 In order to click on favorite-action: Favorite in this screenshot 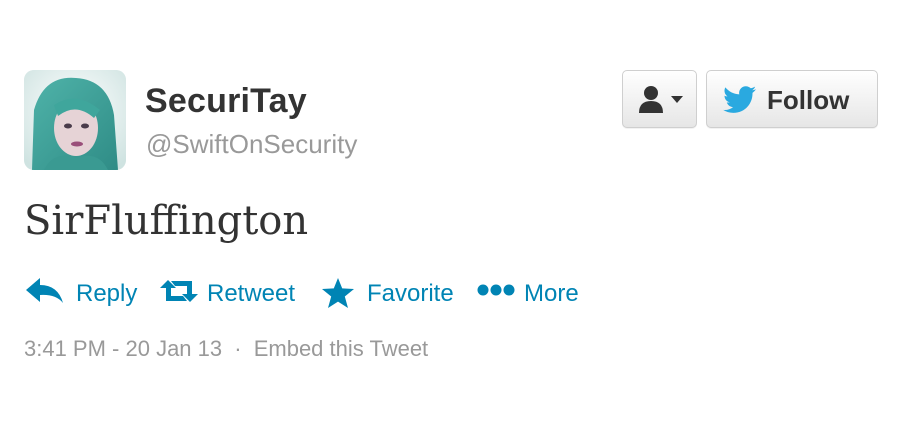, I will do `click(391, 292)`.